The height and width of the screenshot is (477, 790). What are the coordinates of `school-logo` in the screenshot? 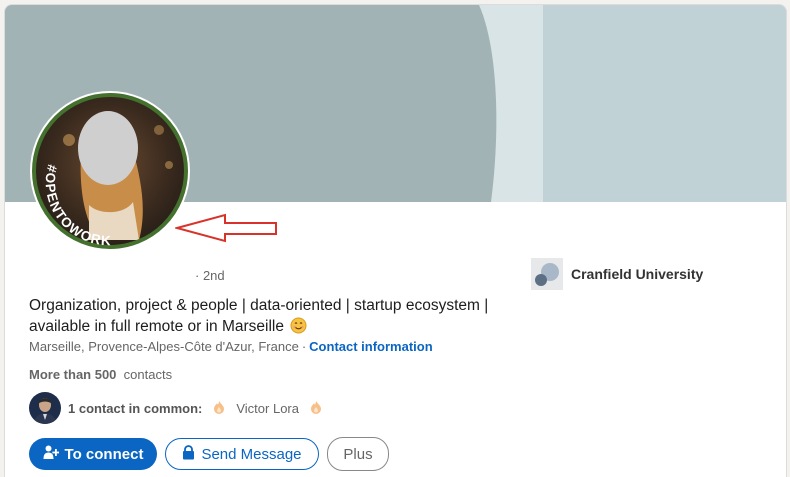 It's located at (547, 274).